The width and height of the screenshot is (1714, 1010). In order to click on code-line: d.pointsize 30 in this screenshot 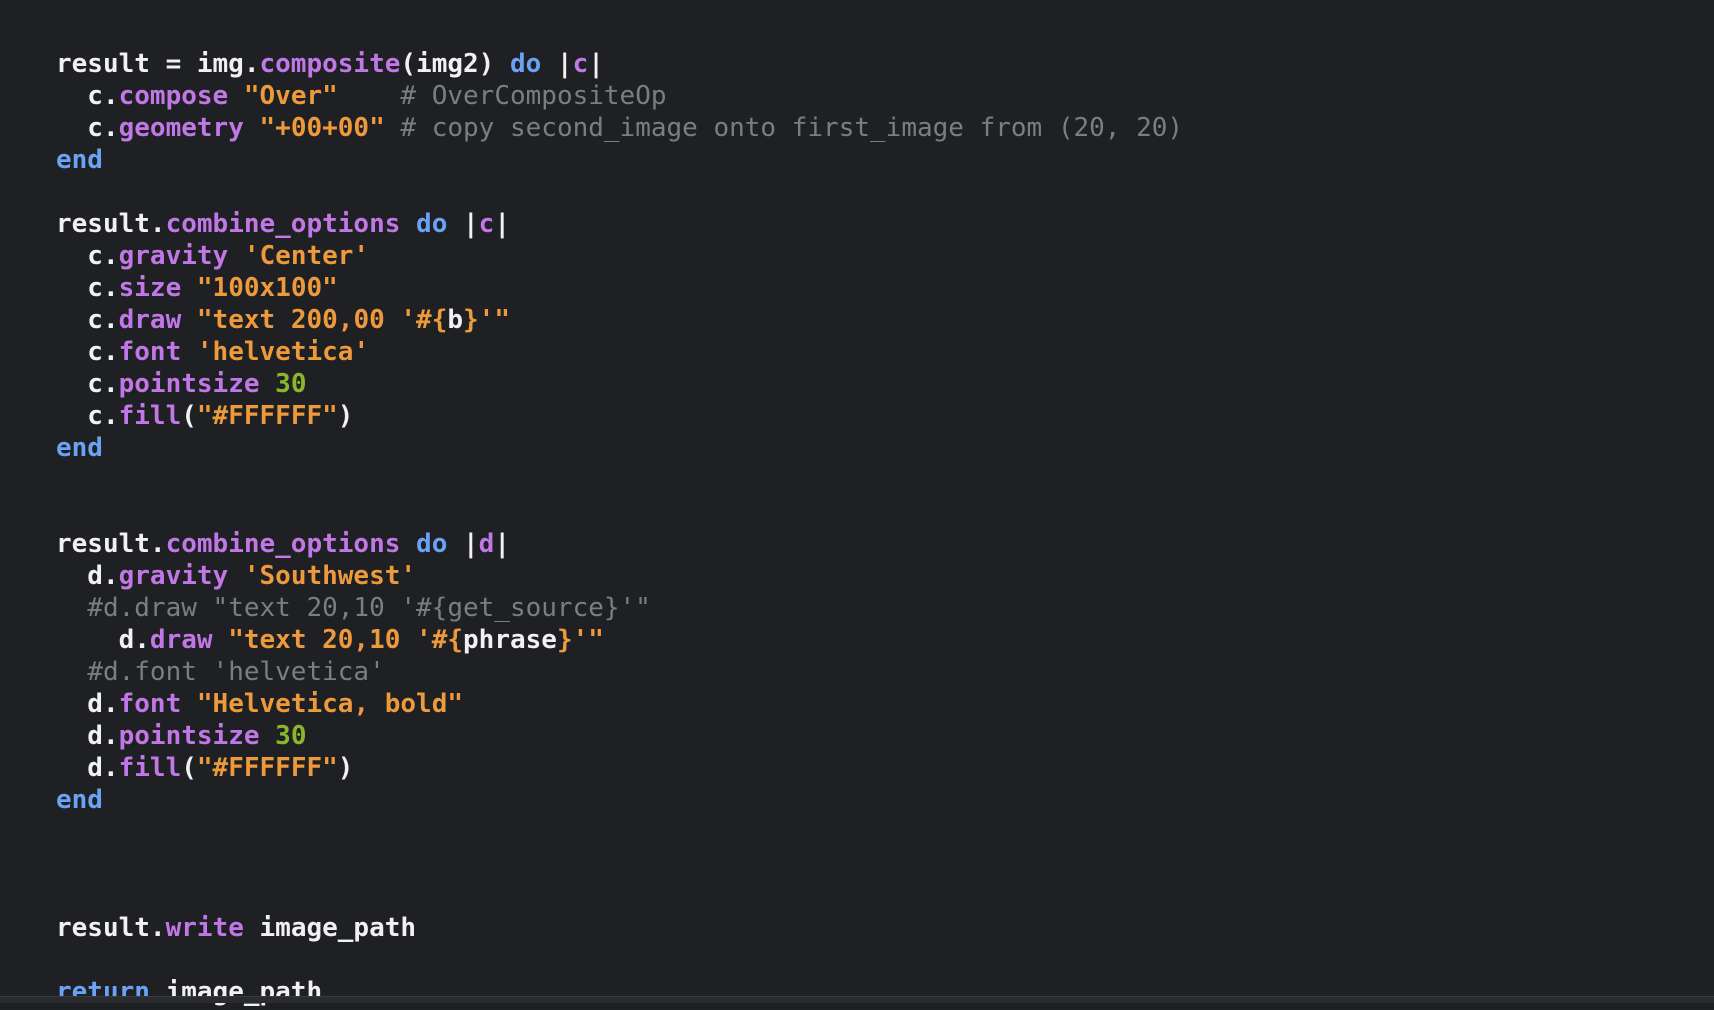, I will do `click(885, 736)`.